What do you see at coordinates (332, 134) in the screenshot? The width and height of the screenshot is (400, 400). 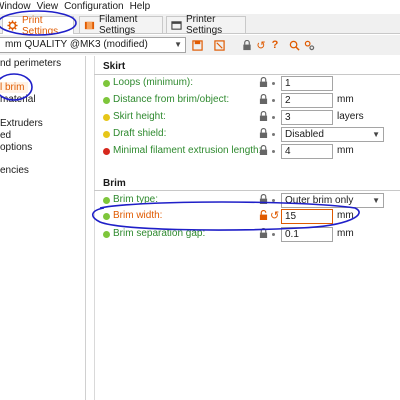 I see `draft-shield-select: Disabled ▼` at bounding box center [332, 134].